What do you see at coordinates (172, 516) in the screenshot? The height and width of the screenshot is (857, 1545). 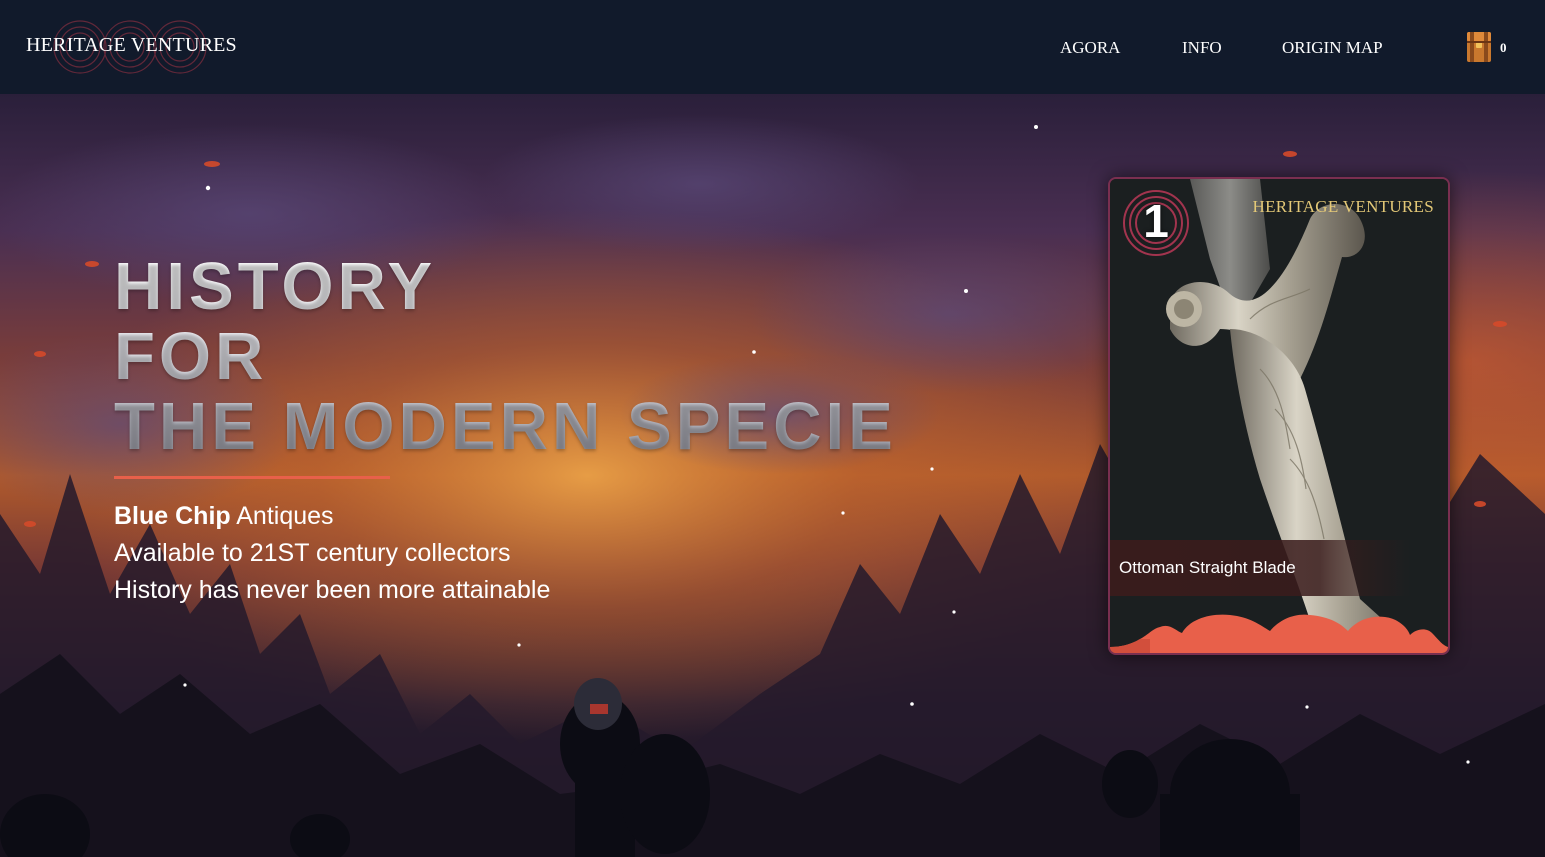 I see `hero-subtitle-bold: Blue Chip` at bounding box center [172, 516].